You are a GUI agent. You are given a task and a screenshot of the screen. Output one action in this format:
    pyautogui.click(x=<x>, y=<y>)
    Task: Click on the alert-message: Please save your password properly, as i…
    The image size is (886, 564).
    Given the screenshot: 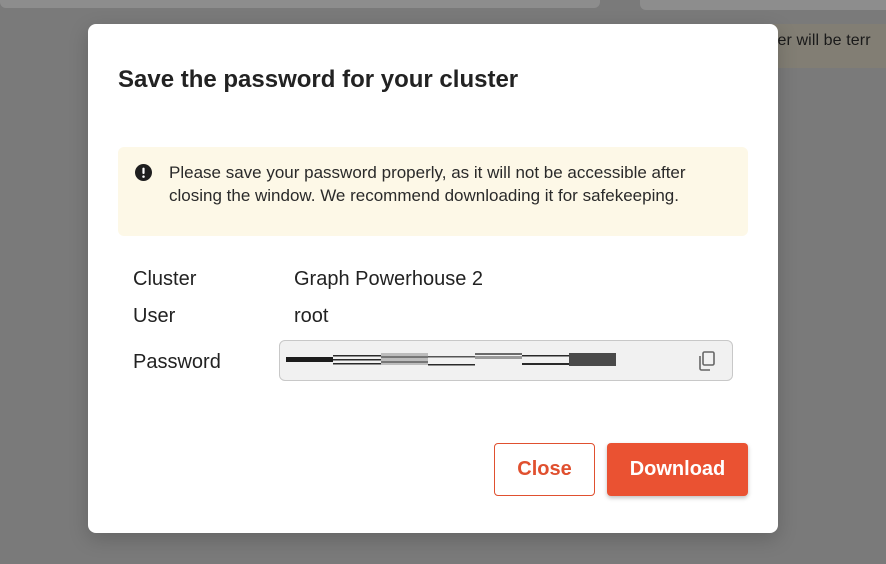 What is the action you would take?
    pyautogui.click(x=427, y=184)
    